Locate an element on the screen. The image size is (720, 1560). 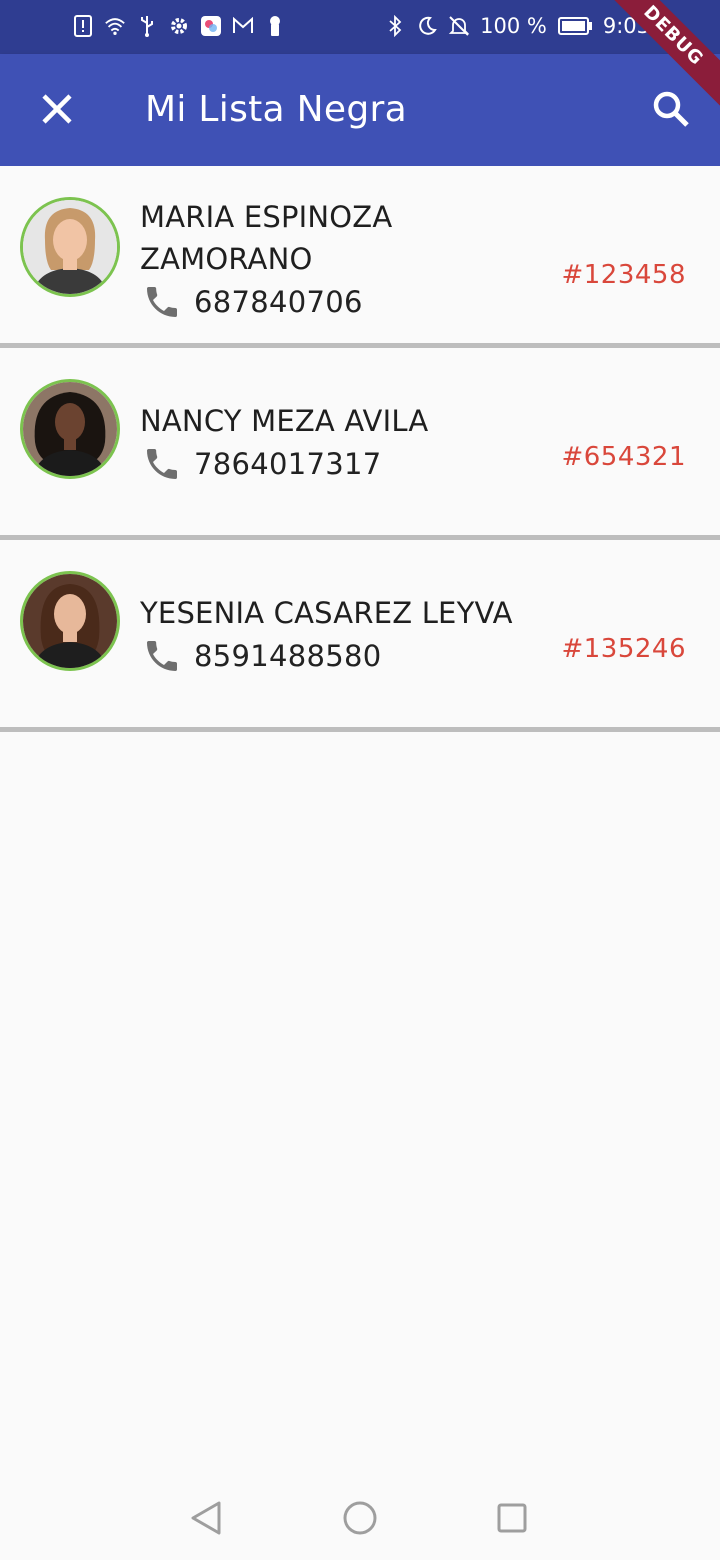
gear-icon is located at coordinates (179, 26).